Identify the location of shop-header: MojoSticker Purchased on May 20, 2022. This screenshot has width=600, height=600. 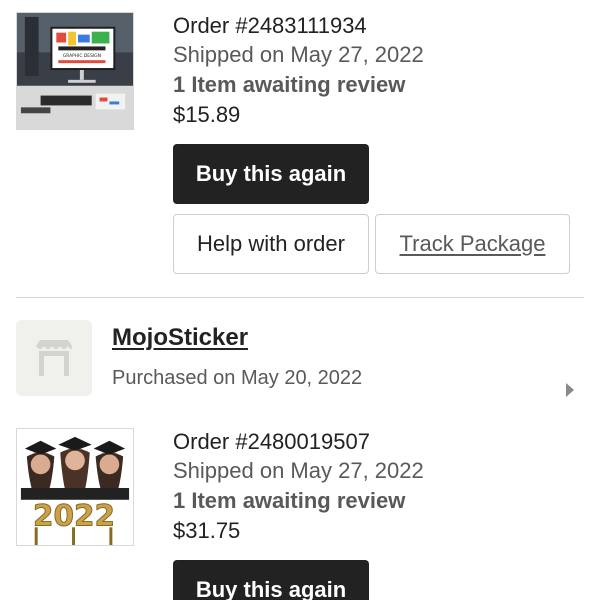
(300, 360).